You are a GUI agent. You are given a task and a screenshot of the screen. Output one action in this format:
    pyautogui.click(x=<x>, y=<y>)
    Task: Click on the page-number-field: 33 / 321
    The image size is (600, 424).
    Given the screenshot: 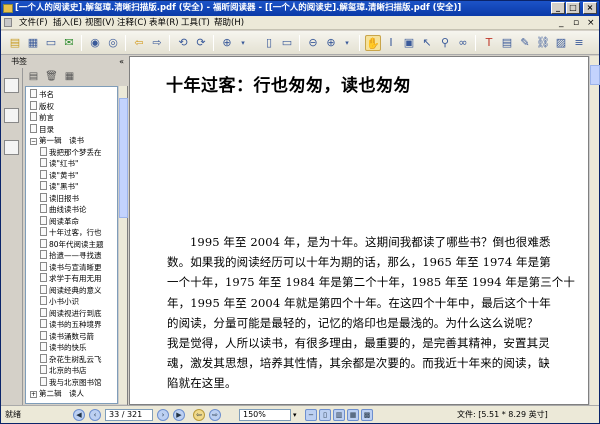 What is the action you would take?
    pyautogui.click(x=129, y=415)
    